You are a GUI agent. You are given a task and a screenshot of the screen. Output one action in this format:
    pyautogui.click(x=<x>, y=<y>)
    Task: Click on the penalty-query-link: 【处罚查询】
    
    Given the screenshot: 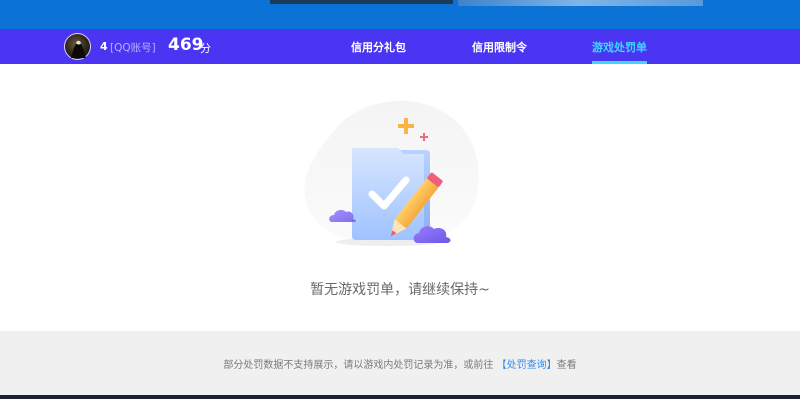 What is the action you would take?
    pyautogui.click(x=527, y=365)
    